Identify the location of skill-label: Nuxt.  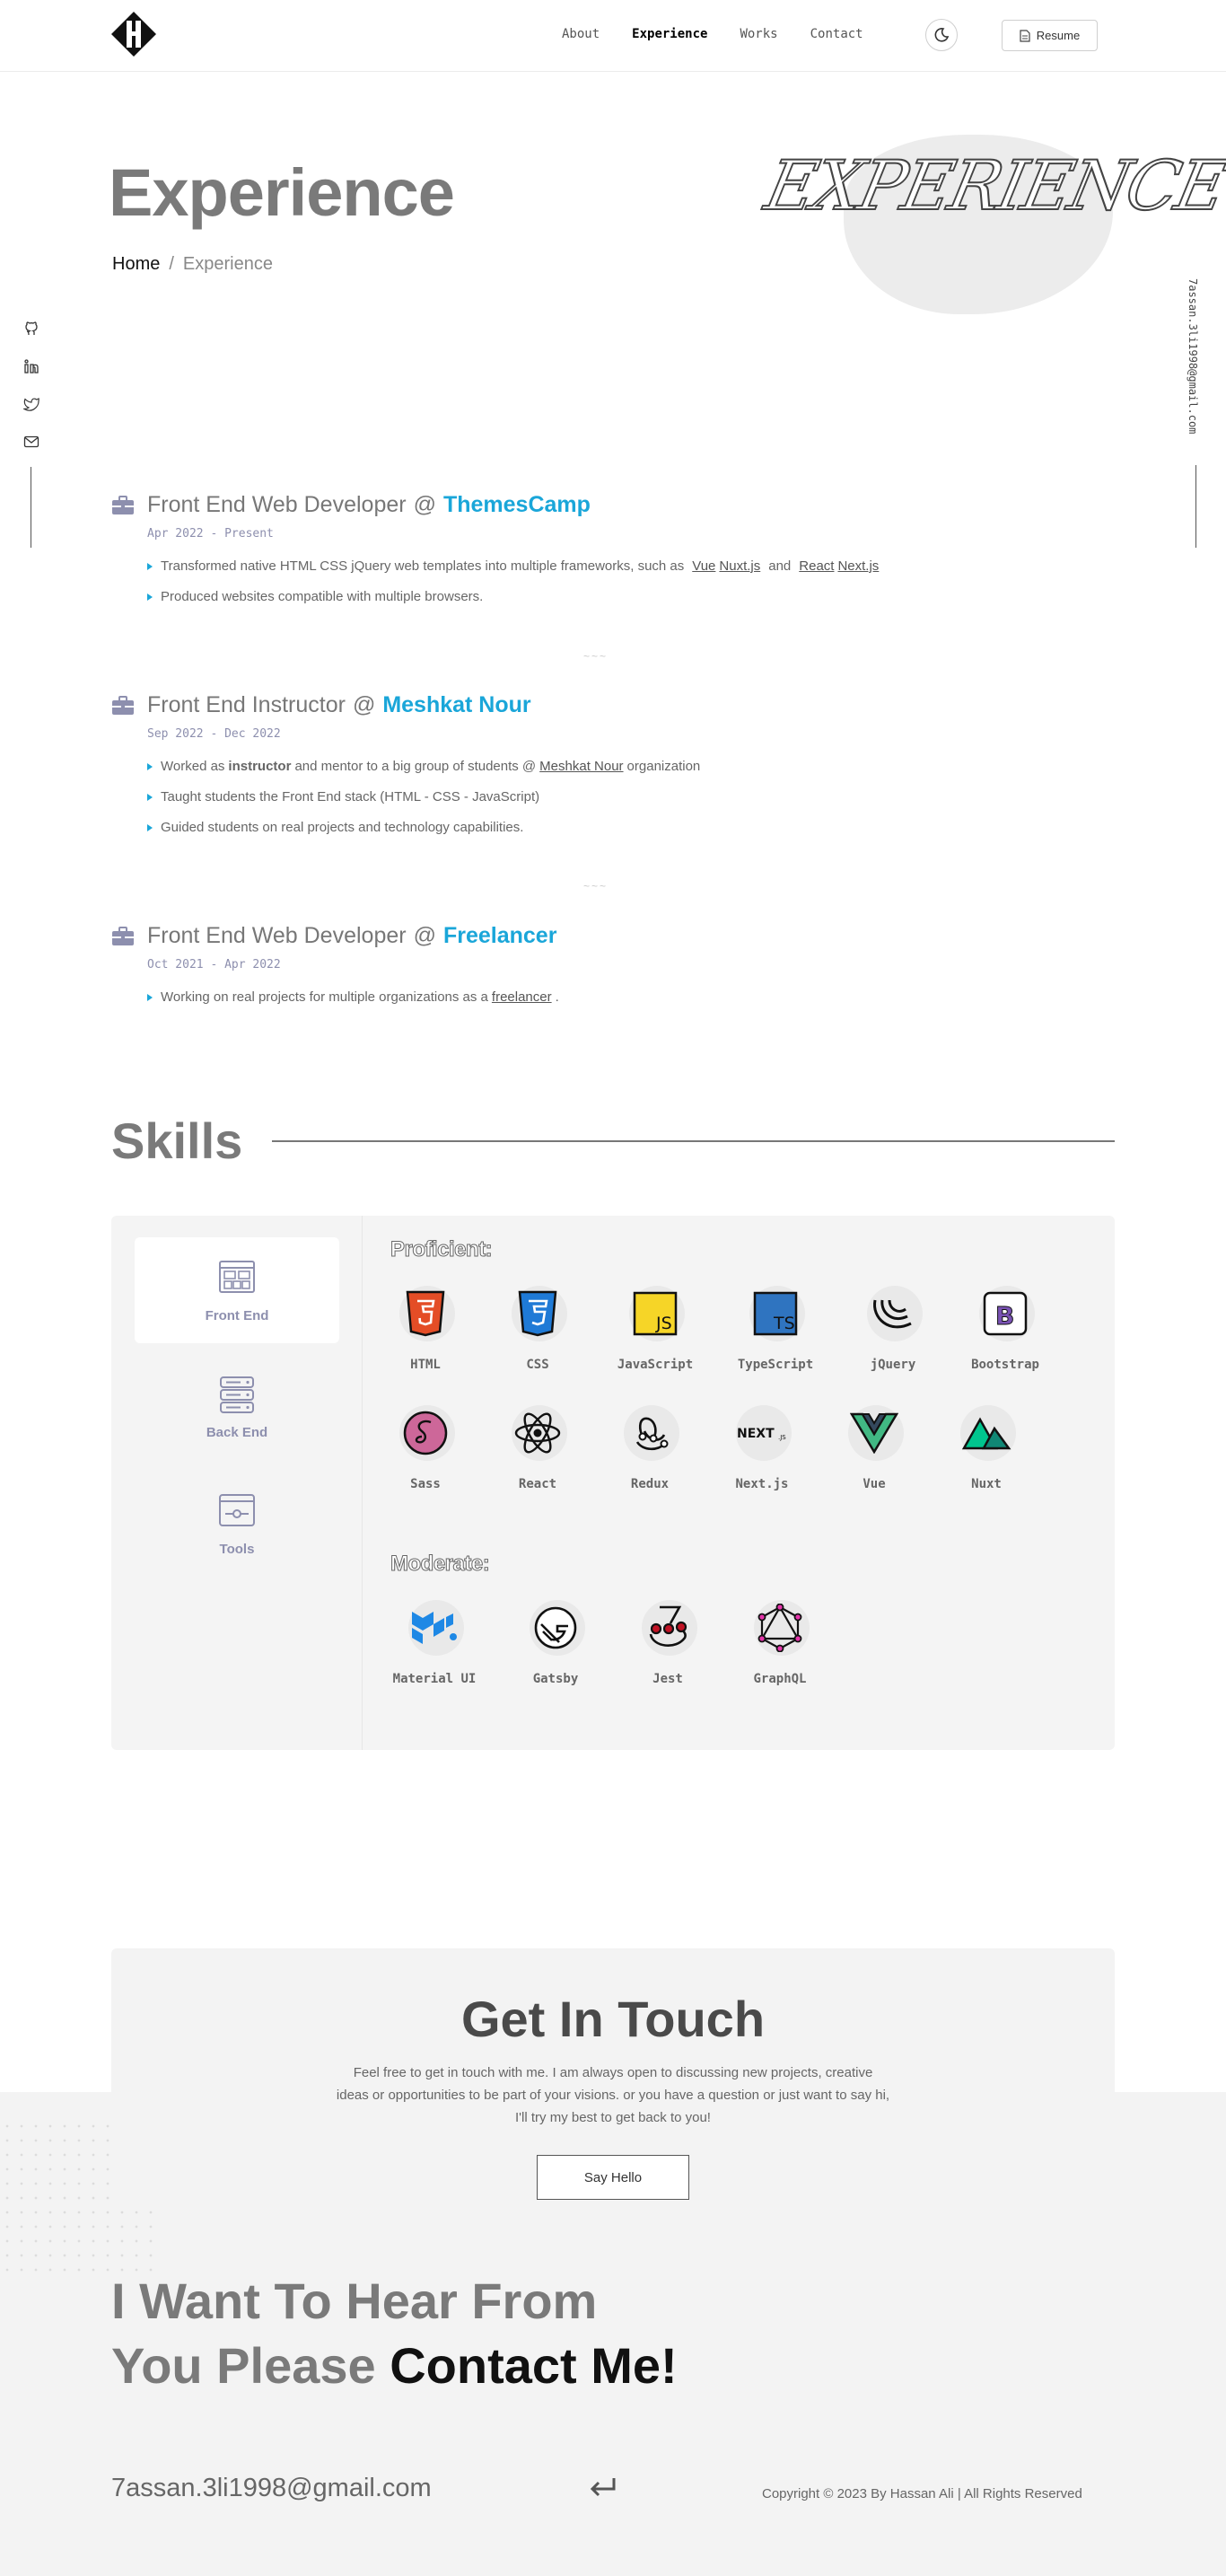
(987, 1484).